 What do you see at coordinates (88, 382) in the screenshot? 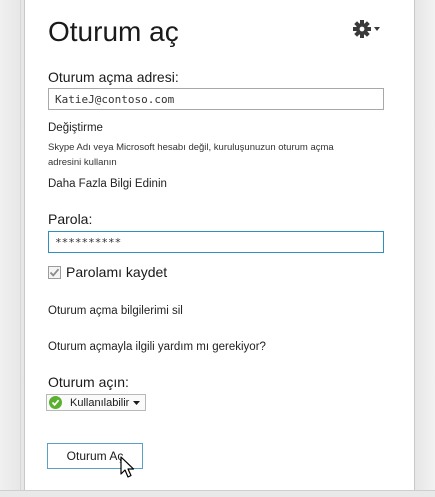
I see `signin-status-label: Oturum açın:` at bounding box center [88, 382].